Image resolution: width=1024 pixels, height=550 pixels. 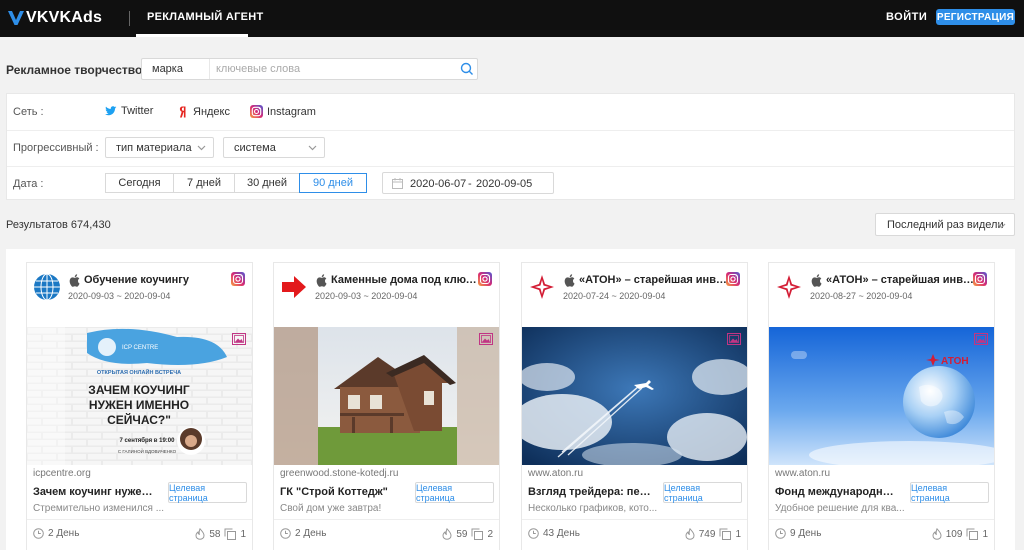 I want to click on material-type-select: тип материала, so click(x=159, y=147).